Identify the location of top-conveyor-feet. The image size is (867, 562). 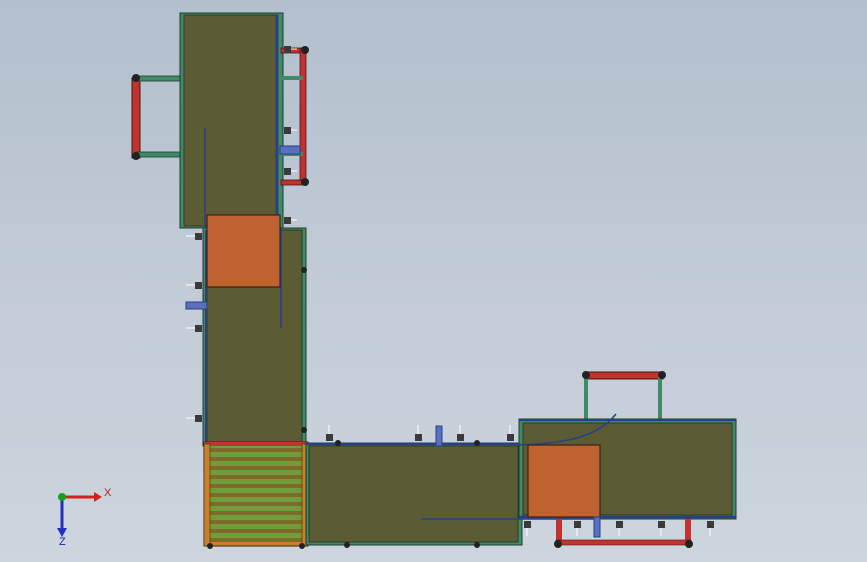
(290, 135).